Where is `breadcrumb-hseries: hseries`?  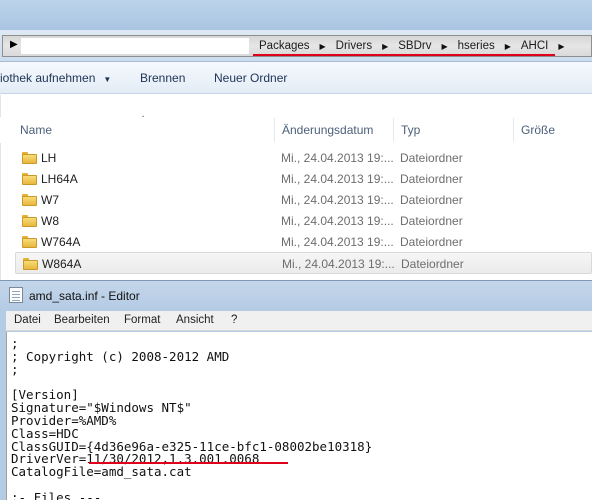
breadcrumb-hseries: hseries is located at coordinates (476, 46).